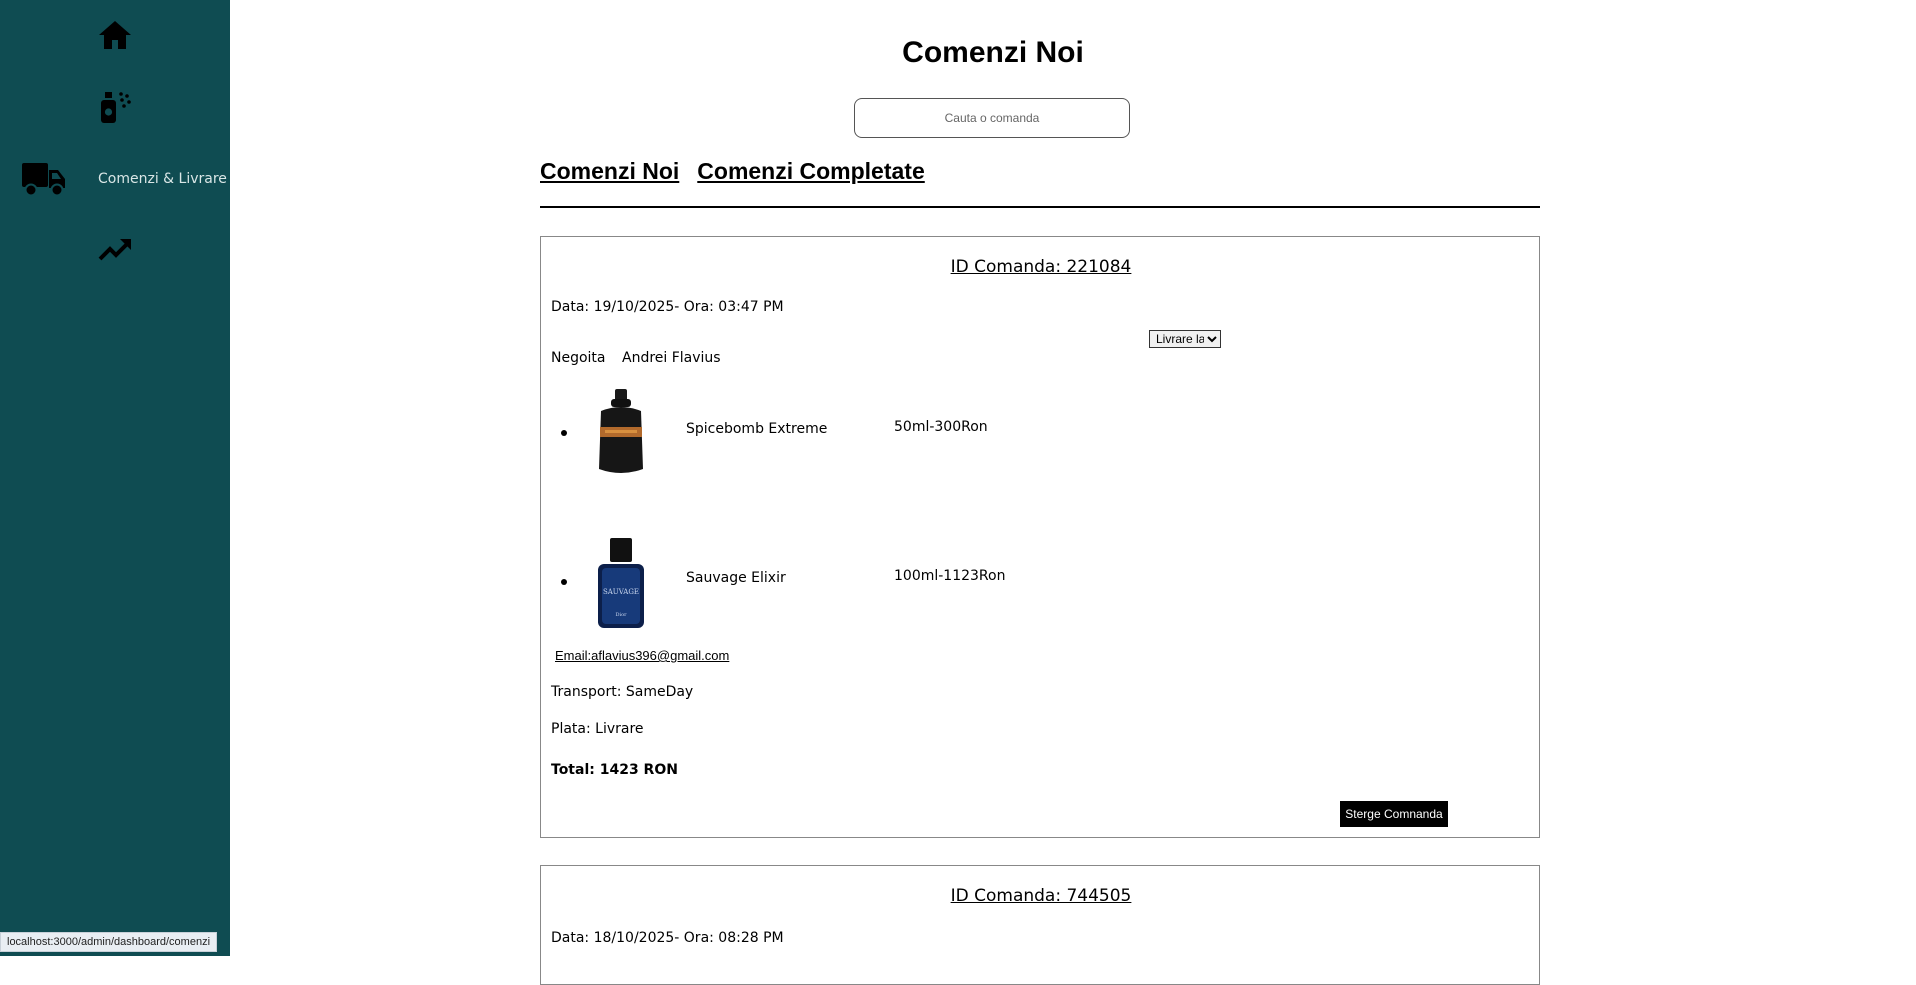 The image size is (1916, 985). Describe the element at coordinates (1185, 339) in the screenshot. I see `delivery-status-select: Livrare la` at that location.